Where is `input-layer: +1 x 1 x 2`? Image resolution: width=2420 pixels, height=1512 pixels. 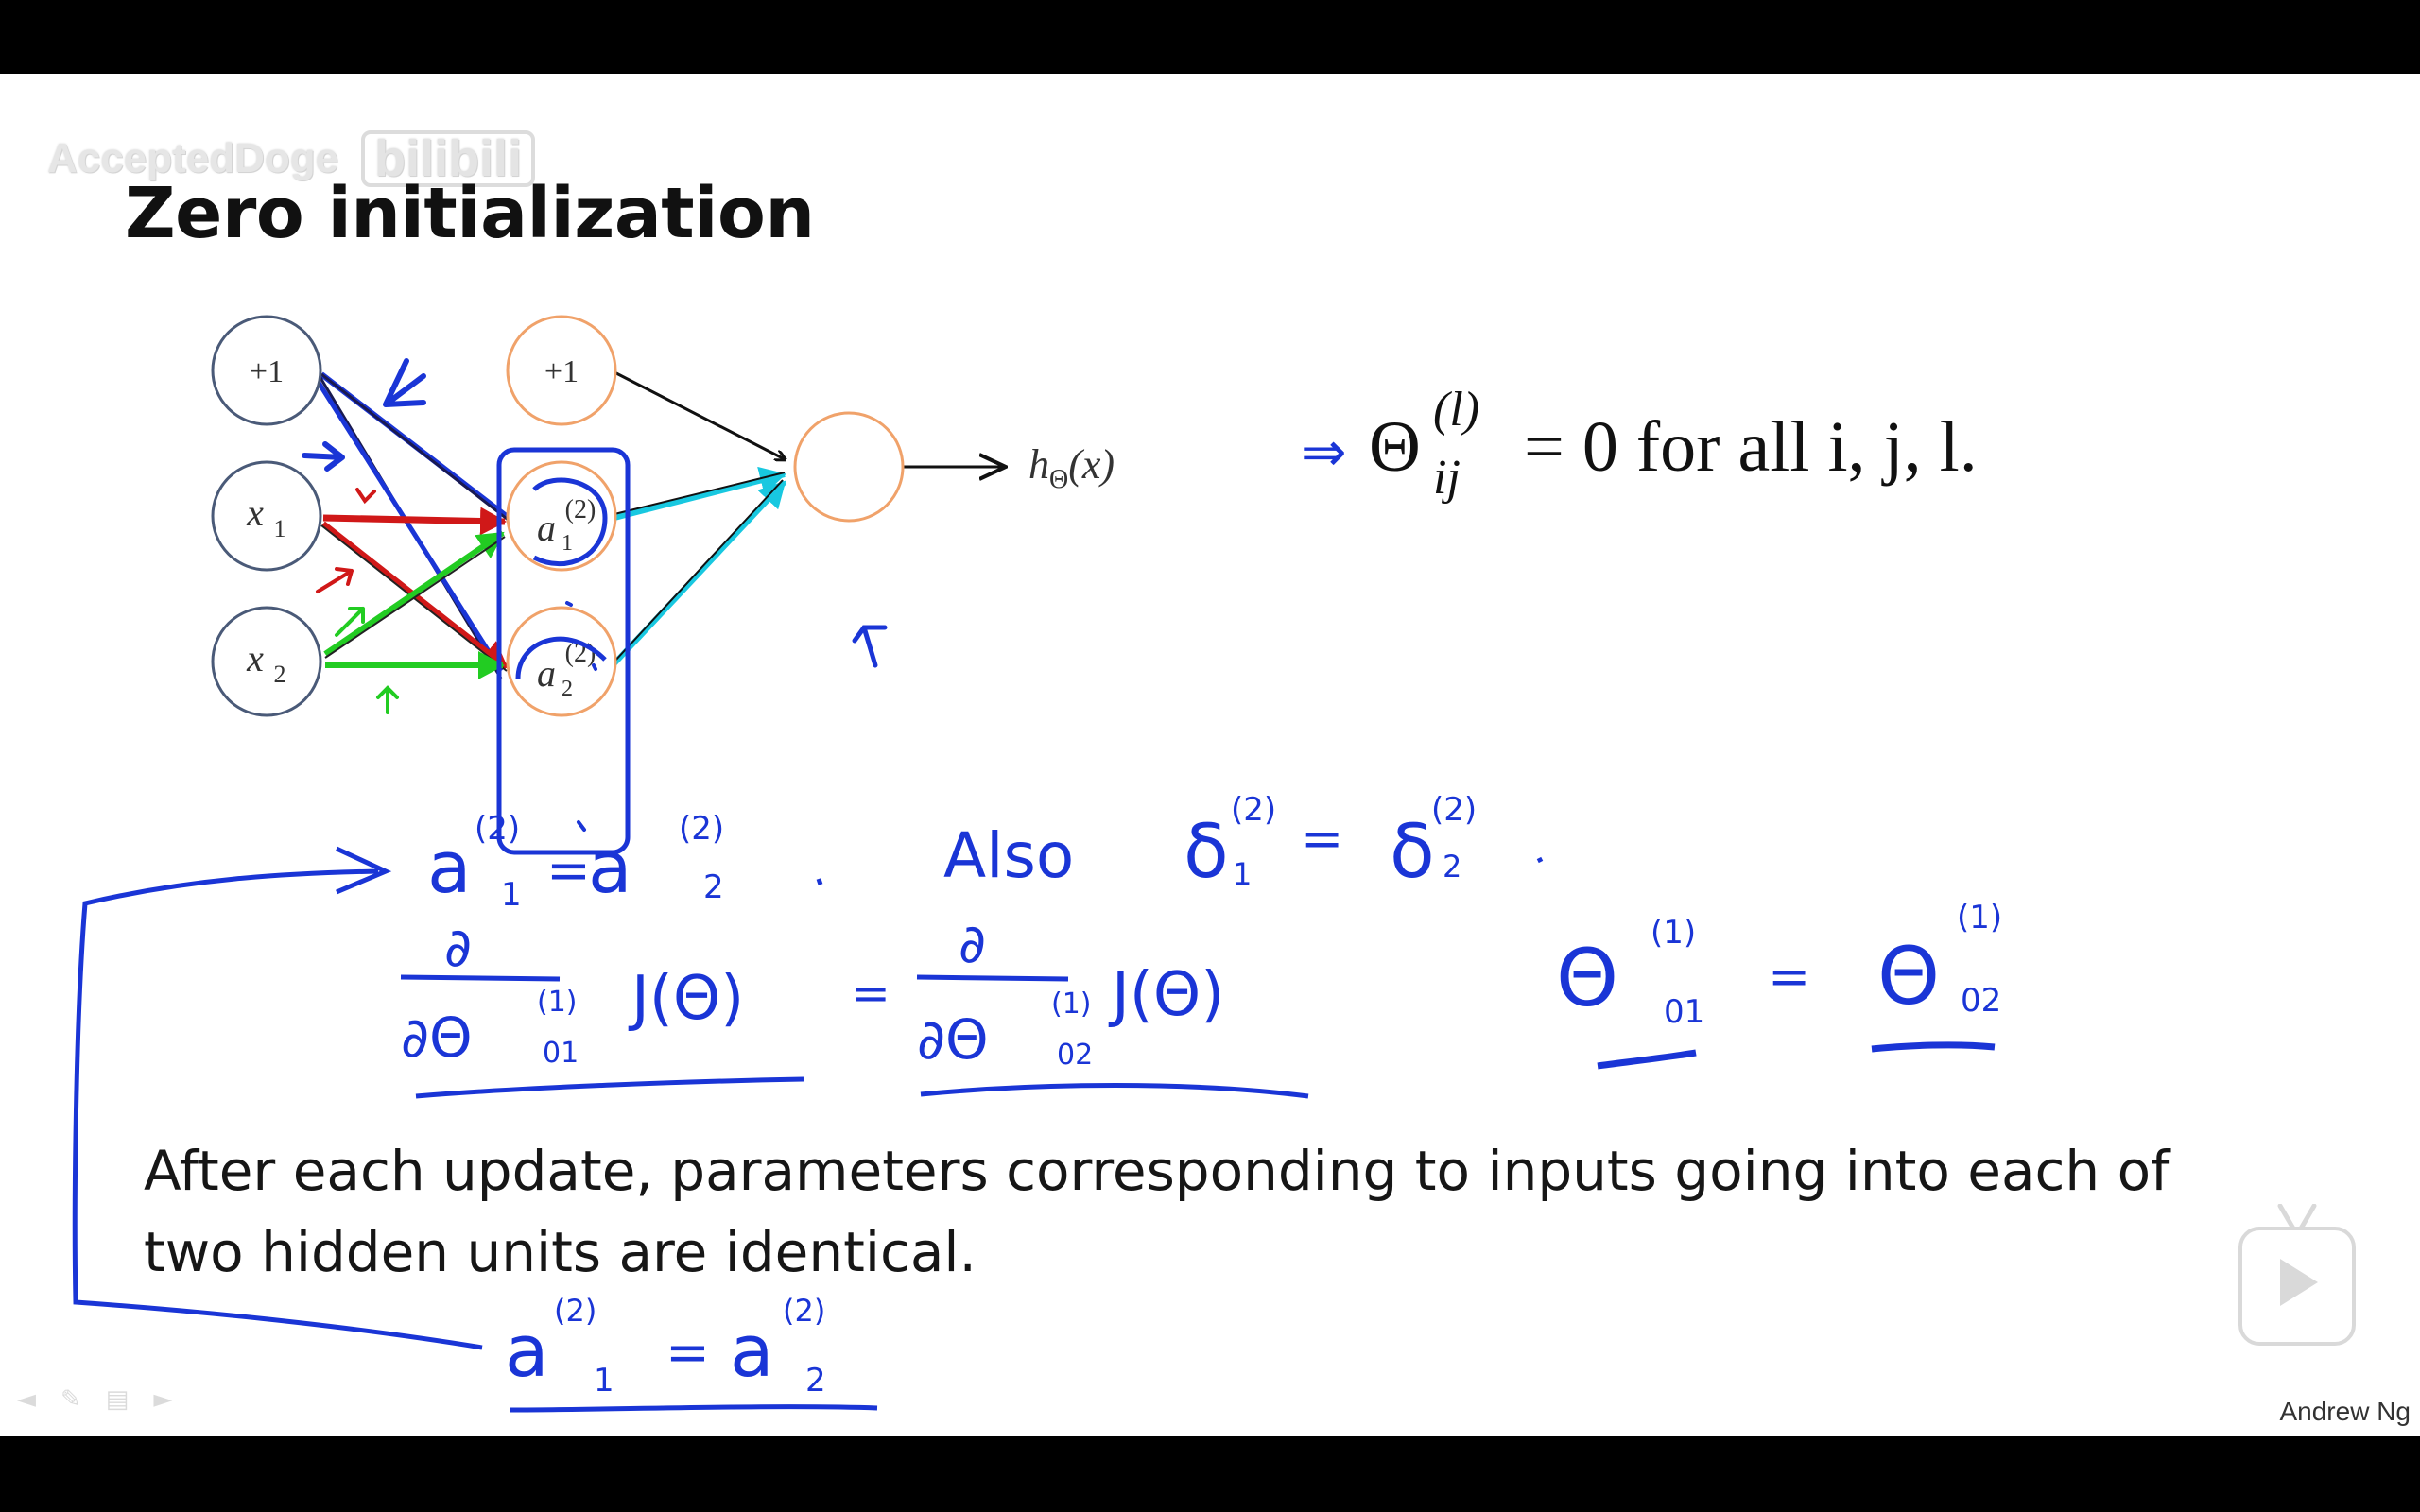
input-layer: +1 x 1 x 2 is located at coordinates (266, 516).